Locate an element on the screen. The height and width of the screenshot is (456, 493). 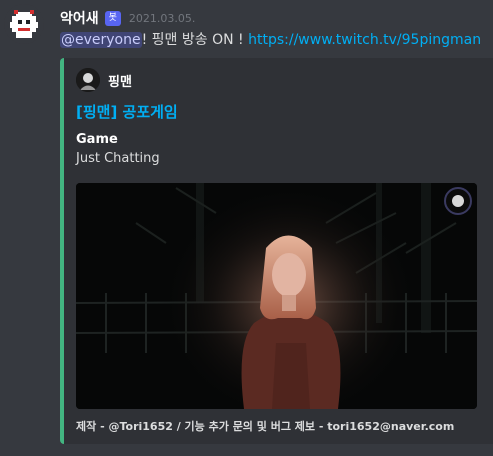
user-avatar is located at coordinates (24, 24).